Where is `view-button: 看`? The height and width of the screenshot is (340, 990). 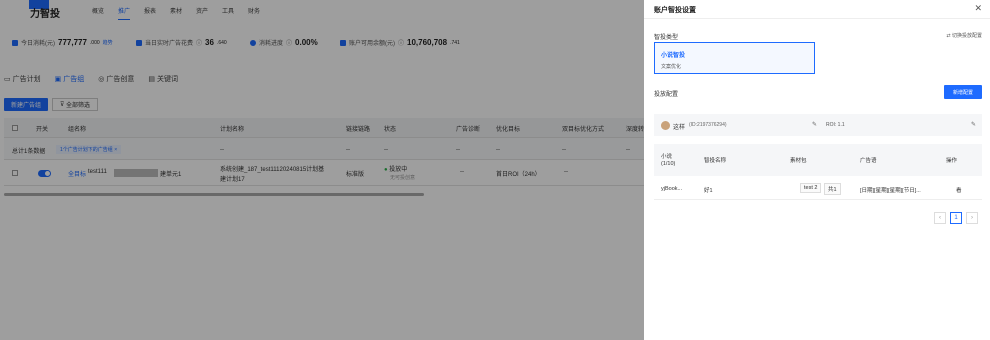
view-button: 看 is located at coordinates (959, 190).